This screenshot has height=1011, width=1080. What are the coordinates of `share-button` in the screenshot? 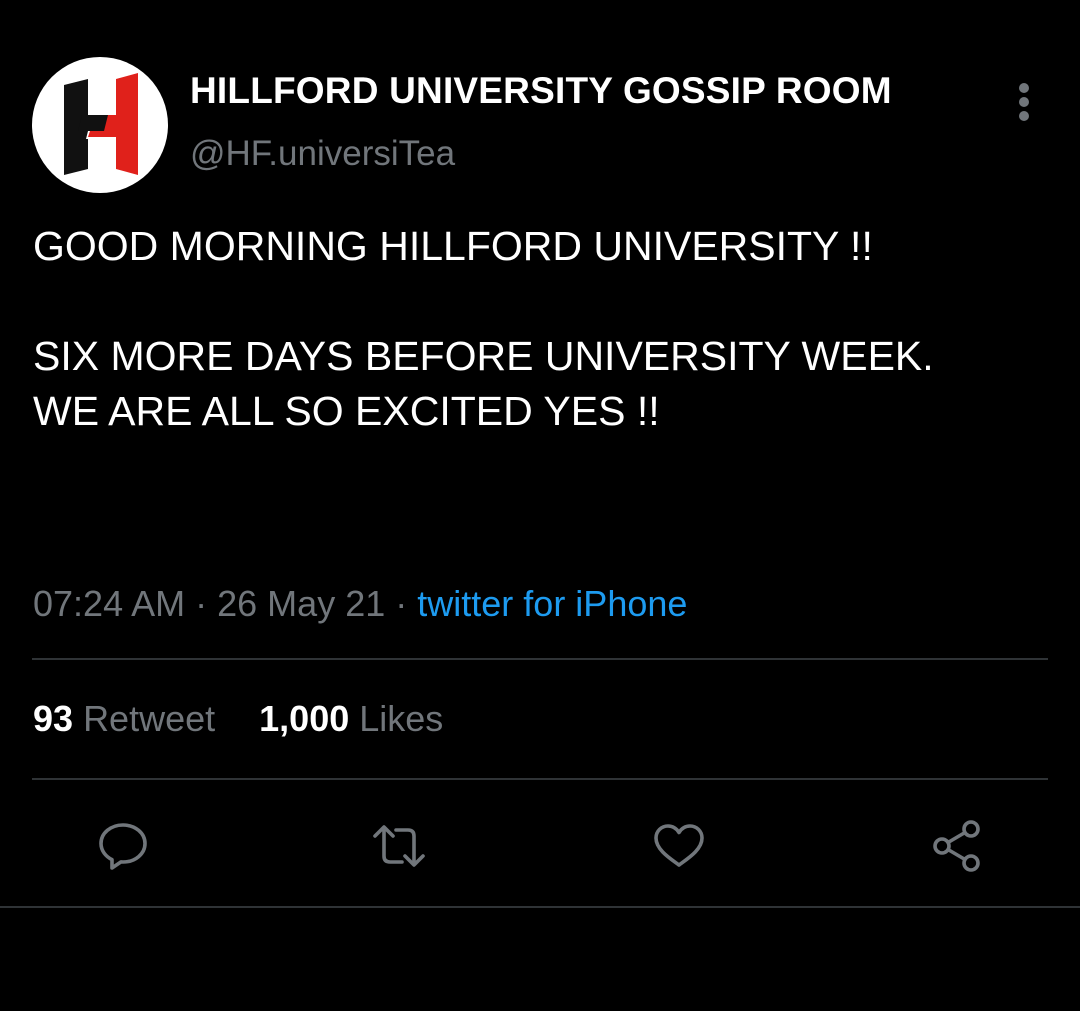 It's located at (957, 846).